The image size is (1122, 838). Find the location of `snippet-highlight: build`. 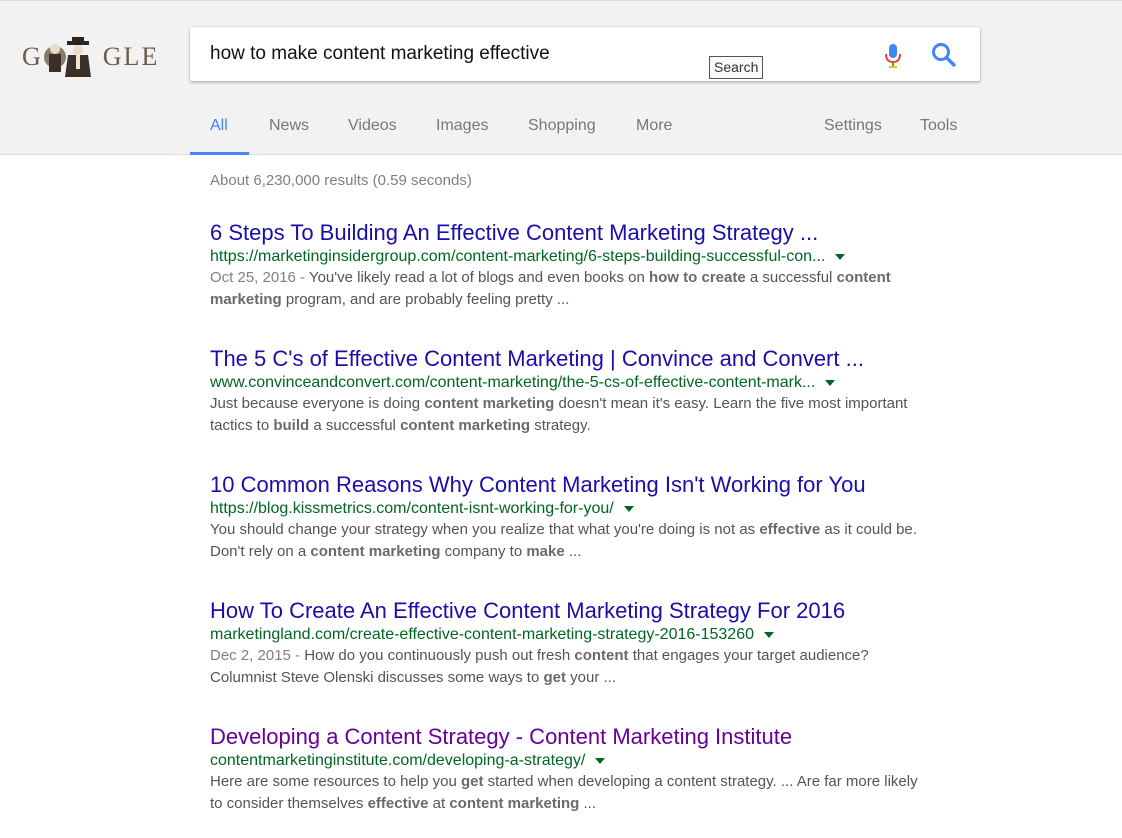

snippet-highlight: build is located at coordinates (291, 425).